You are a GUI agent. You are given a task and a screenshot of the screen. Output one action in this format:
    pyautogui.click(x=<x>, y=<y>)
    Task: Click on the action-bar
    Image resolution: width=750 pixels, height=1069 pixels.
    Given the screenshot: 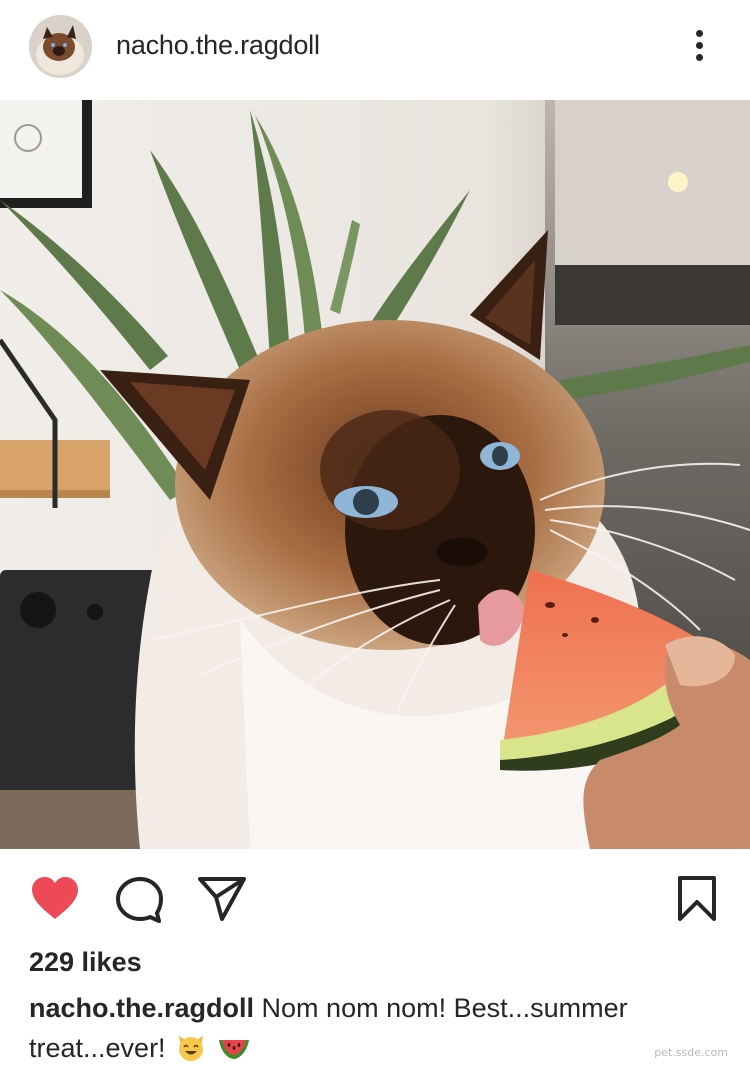 What is the action you would take?
    pyautogui.click(x=375, y=897)
    